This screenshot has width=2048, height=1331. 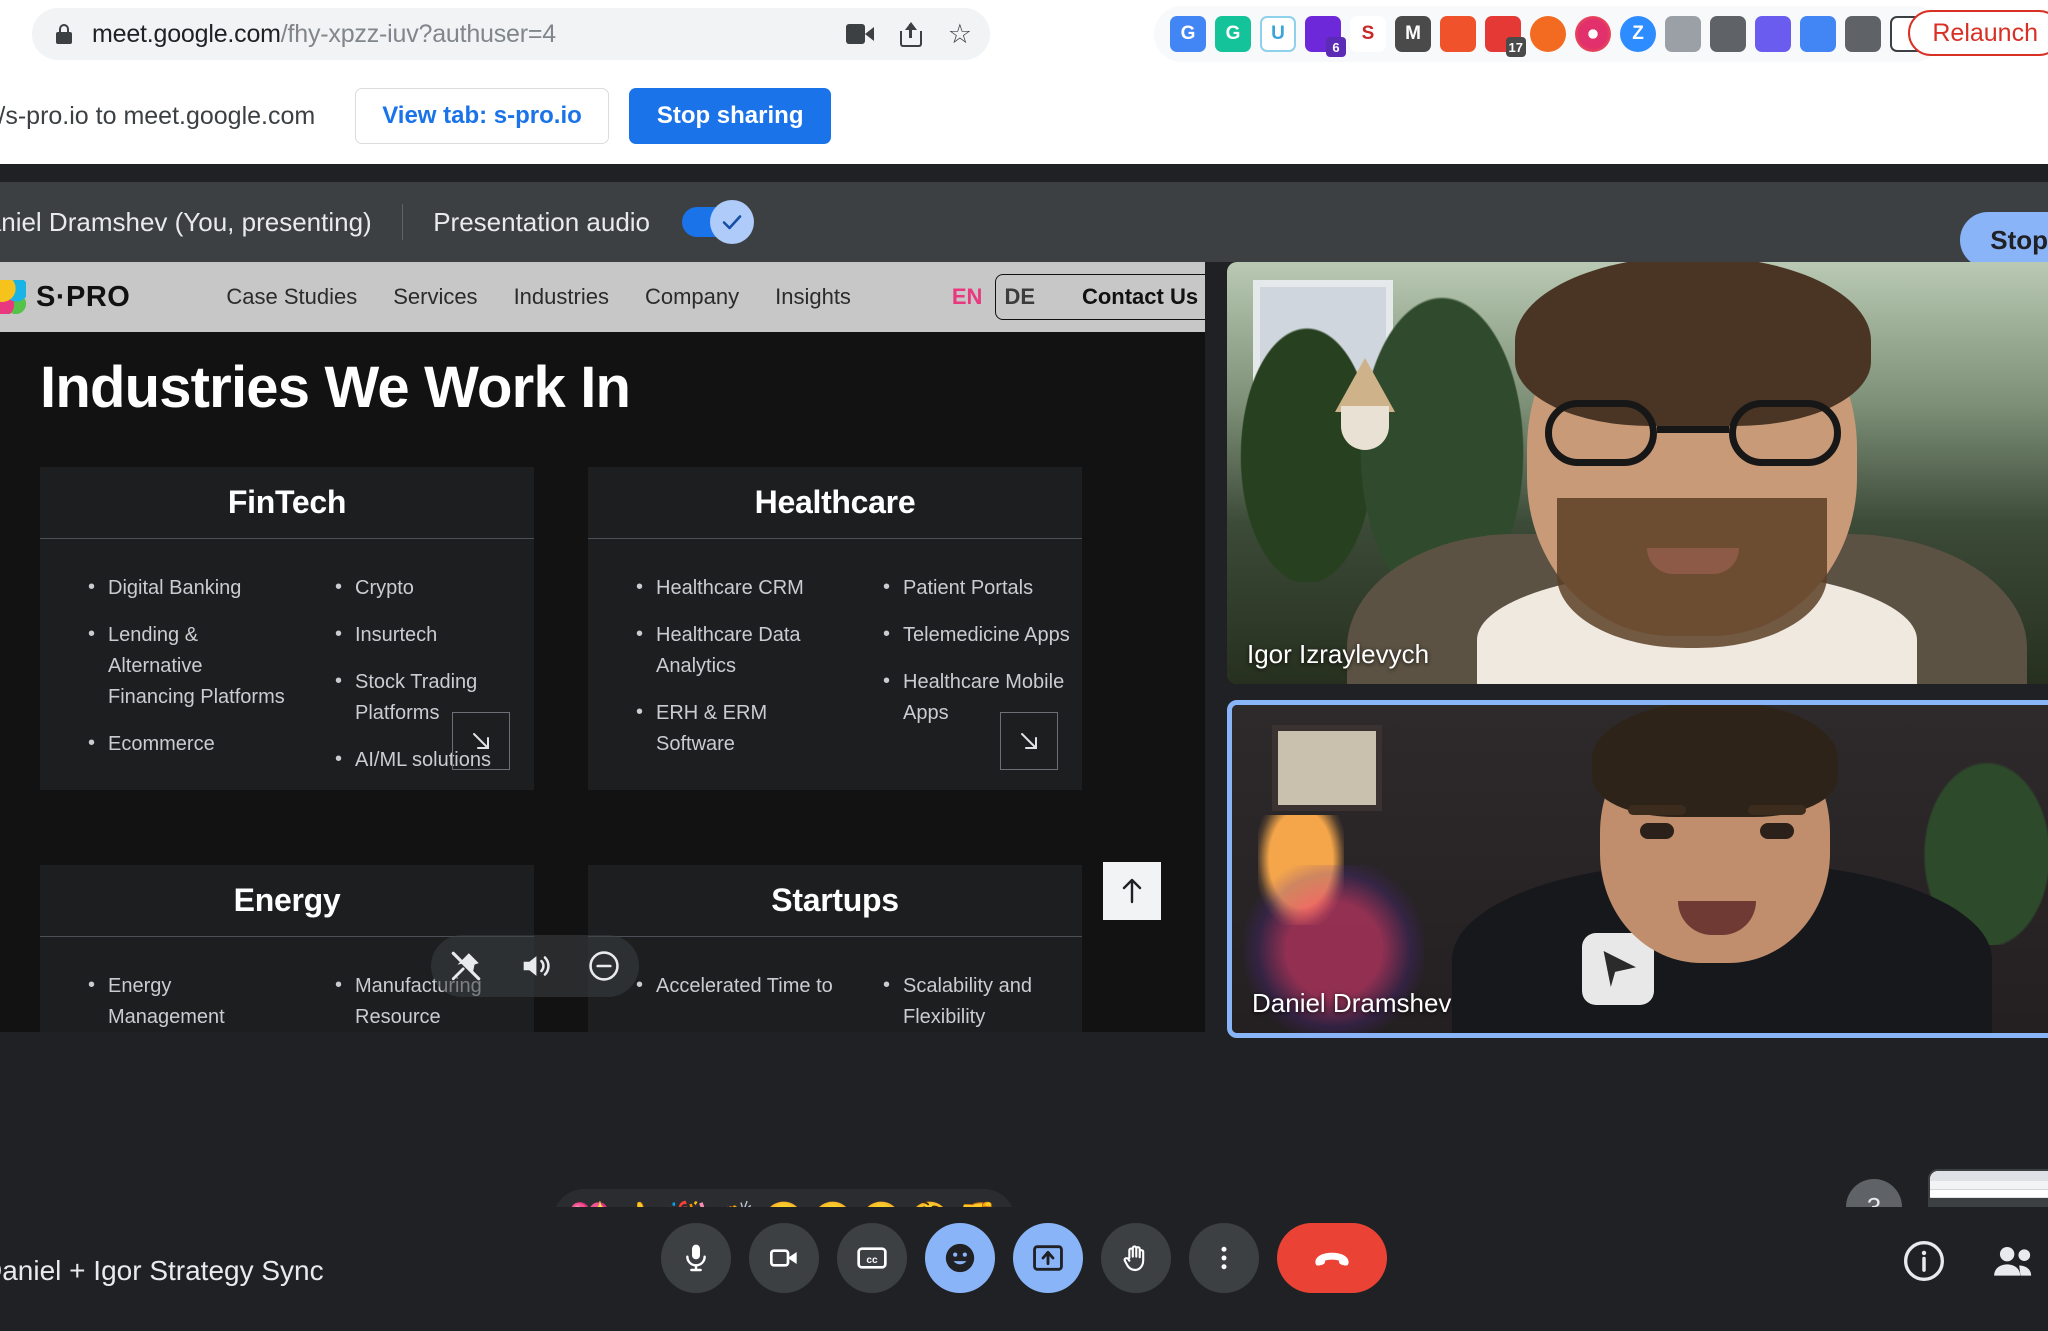 What do you see at coordinates (1278, 34) in the screenshot?
I see `dashlane-extension: U` at bounding box center [1278, 34].